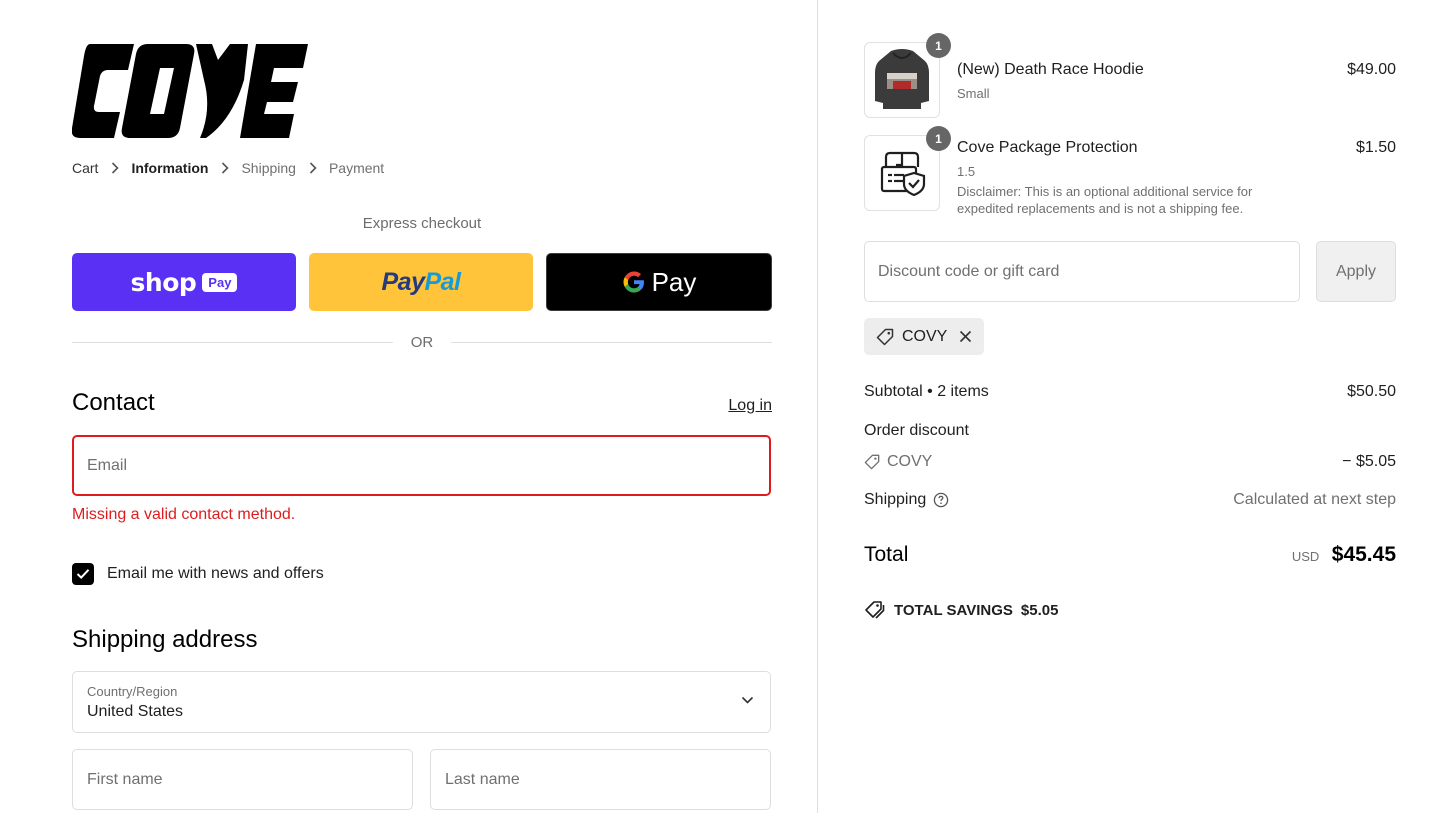  Describe the element at coordinates (965, 336) in the screenshot. I see `close-icon` at that location.